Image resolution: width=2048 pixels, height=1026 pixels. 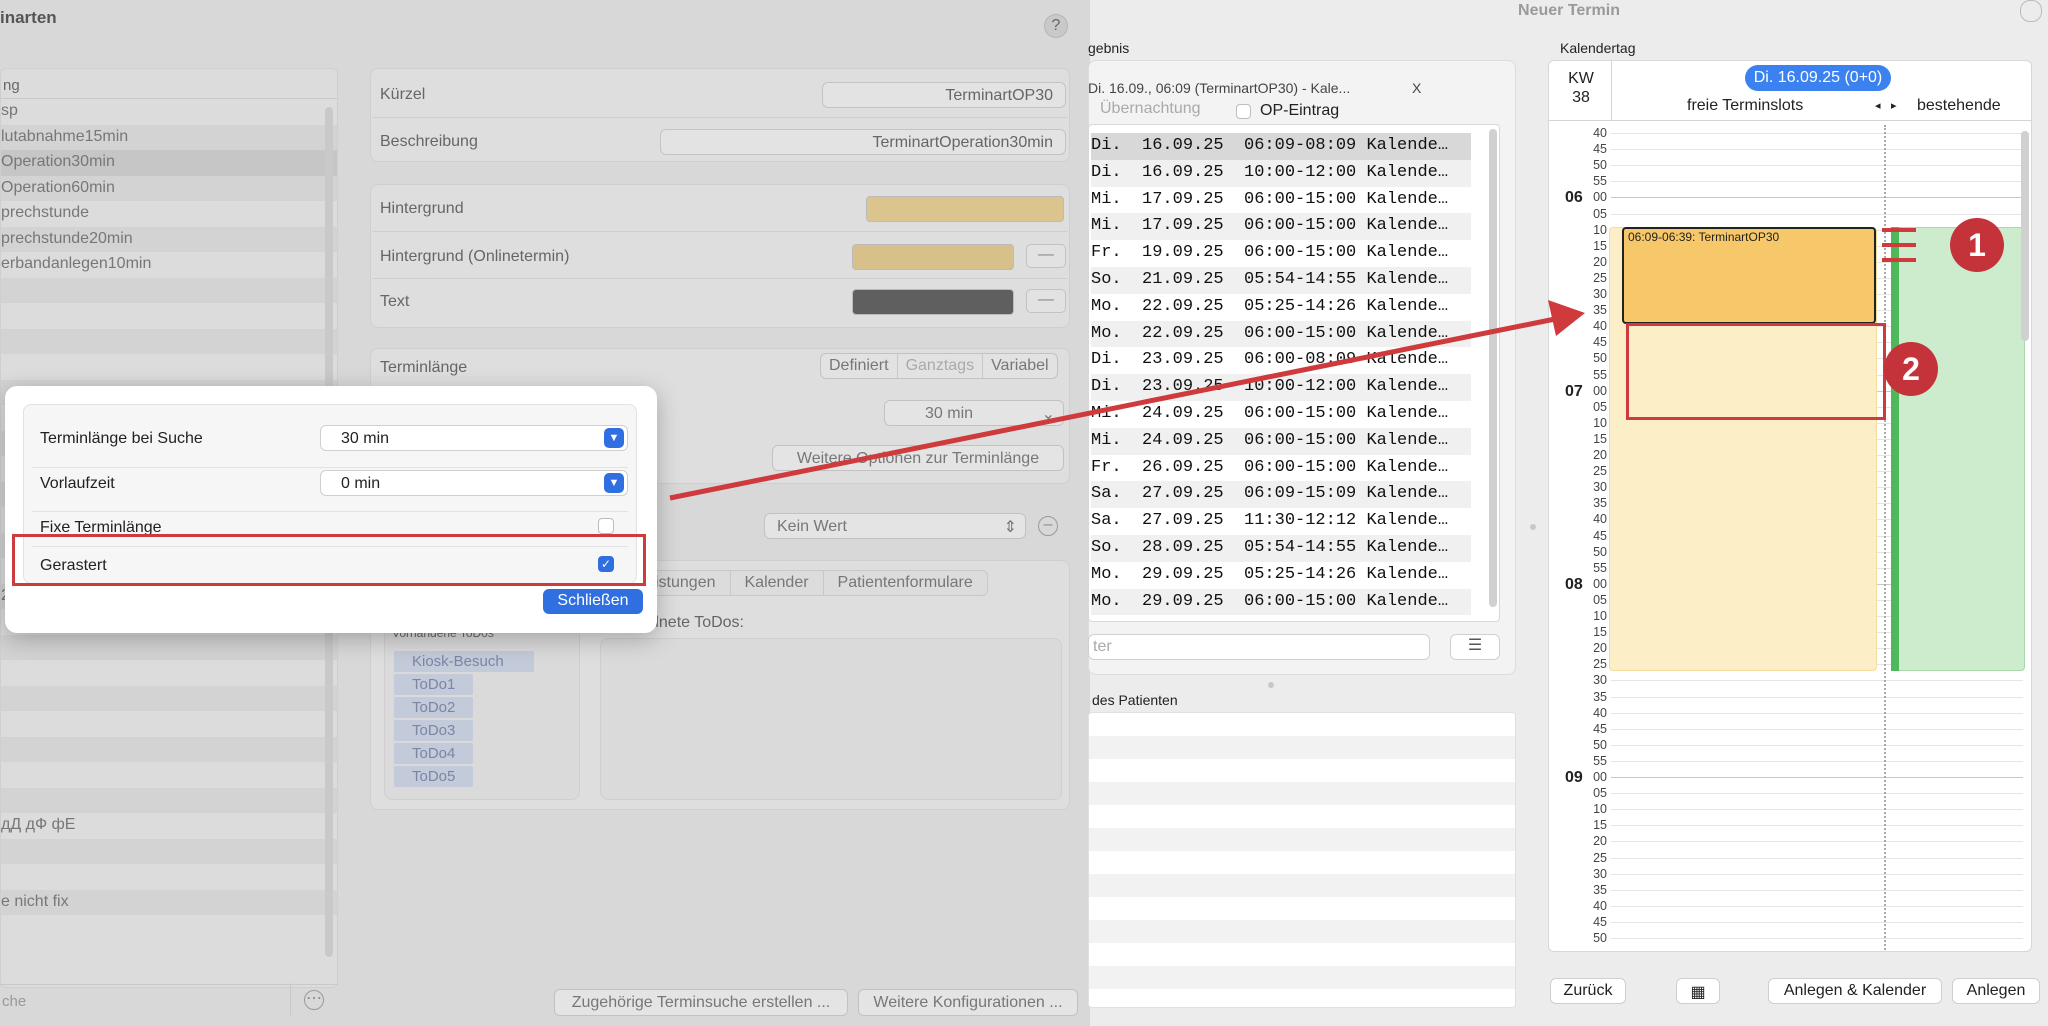 What do you see at coordinates (1566, 318) in the screenshot?
I see `arrow-head` at bounding box center [1566, 318].